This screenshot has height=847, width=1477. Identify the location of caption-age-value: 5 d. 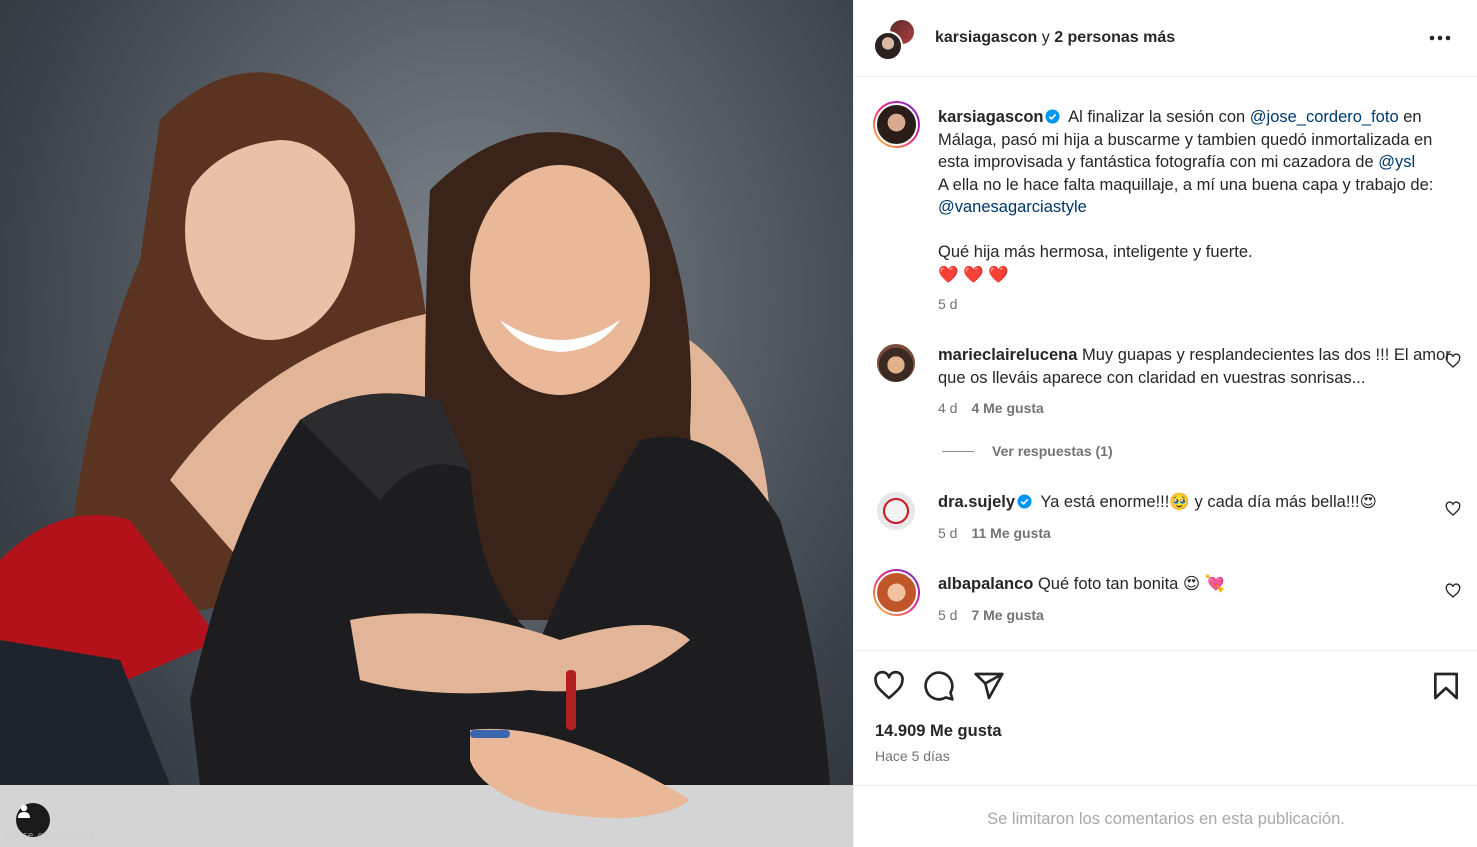
(948, 304).